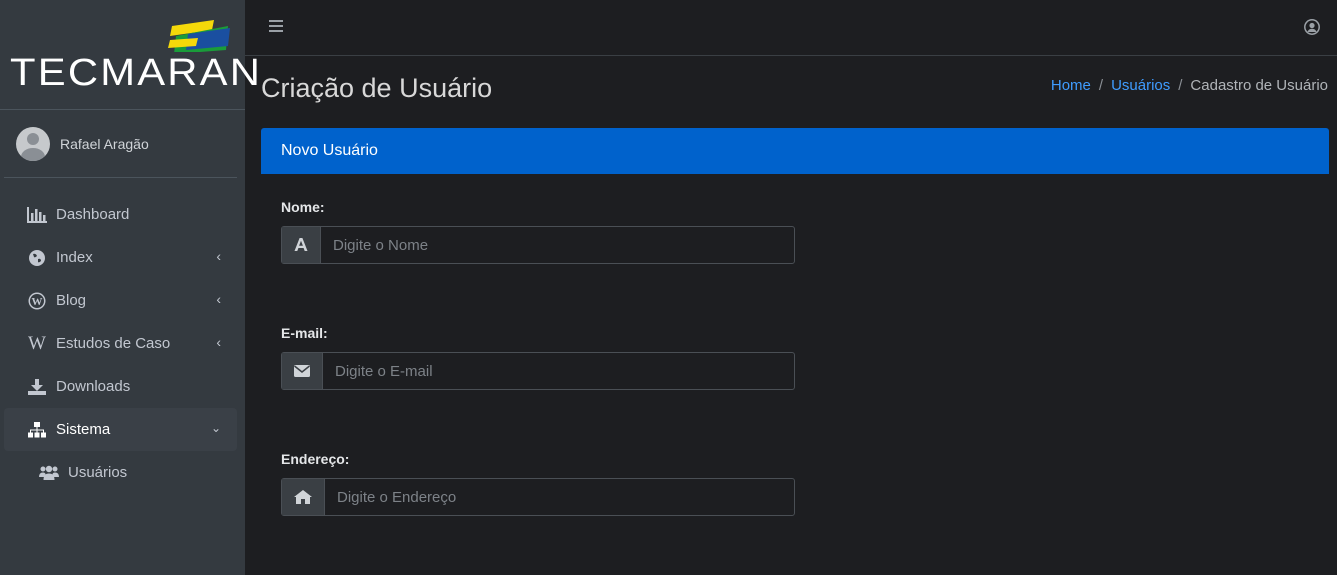 The width and height of the screenshot is (1337, 575). I want to click on sidebar-item-estudos-de-caso: W Estudos de Caso ‹, so click(120, 343).